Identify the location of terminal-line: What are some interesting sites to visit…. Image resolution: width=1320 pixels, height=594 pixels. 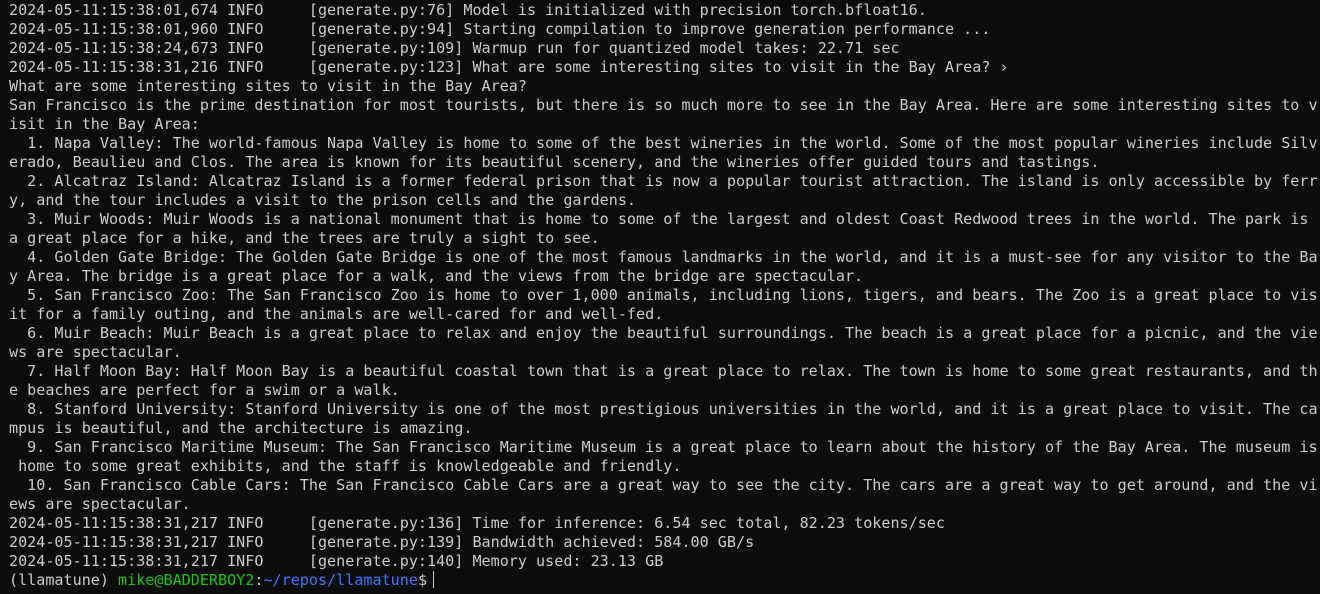
(268, 86).